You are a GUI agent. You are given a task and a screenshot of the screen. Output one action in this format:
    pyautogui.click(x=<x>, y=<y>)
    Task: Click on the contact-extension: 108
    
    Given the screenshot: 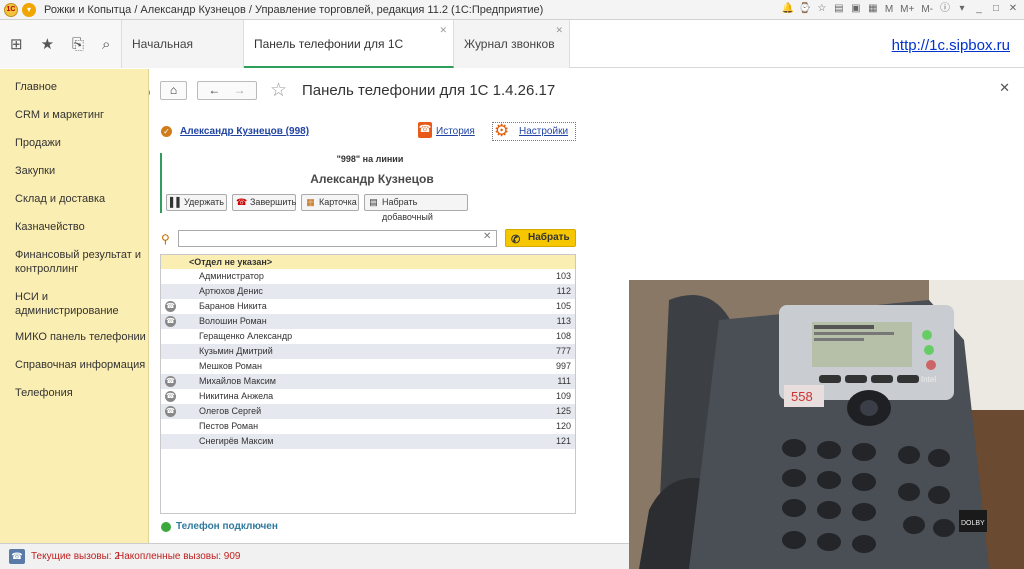 What is the action you would take?
    pyautogui.click(x=563, y=336)
    